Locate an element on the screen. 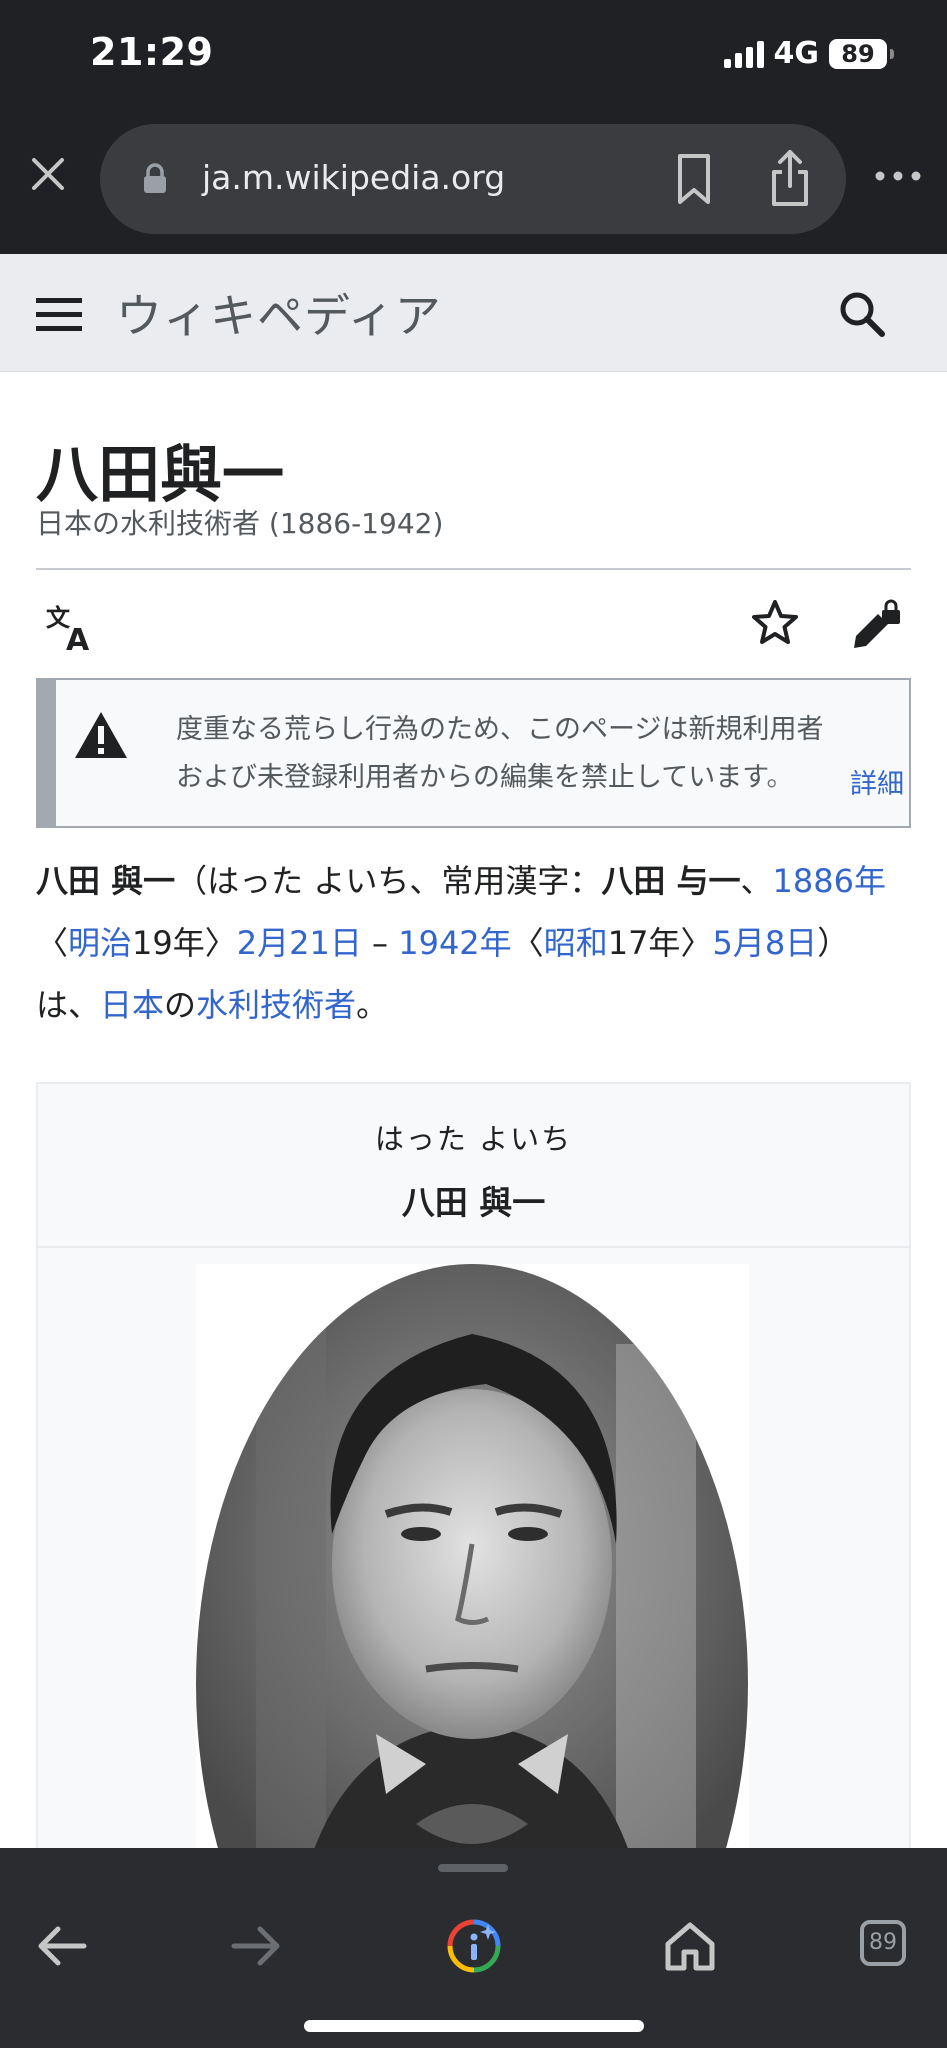 The height and width of the screenshot is (2048, 947). back-icon is located at coordinates (62, 1946).